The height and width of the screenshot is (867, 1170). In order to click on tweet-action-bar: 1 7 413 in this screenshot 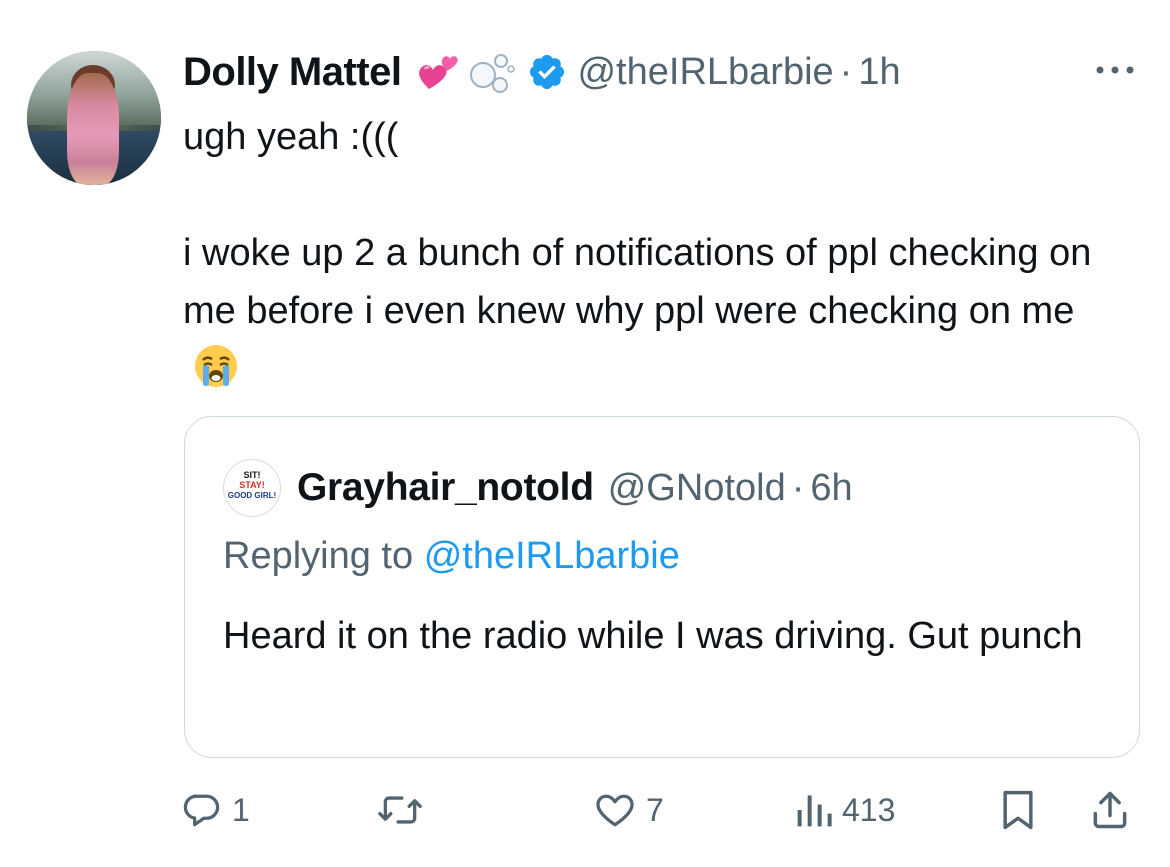, I will do `click(660, 810)`.